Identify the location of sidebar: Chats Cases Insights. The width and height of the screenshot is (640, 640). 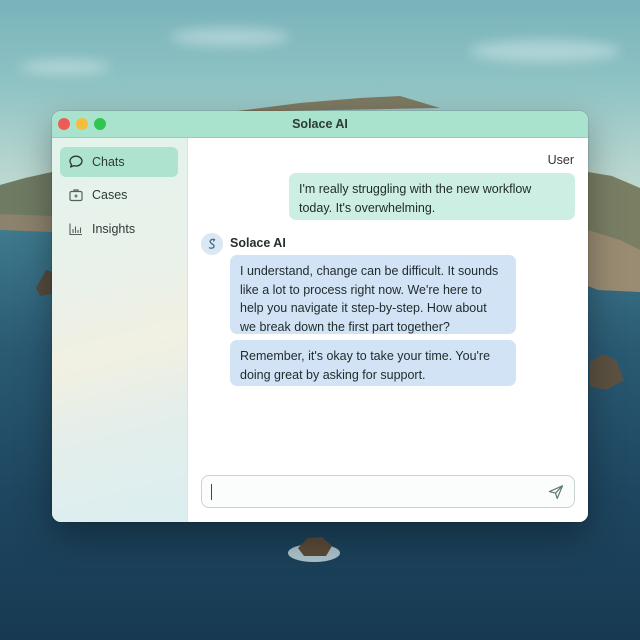
(120, 330).